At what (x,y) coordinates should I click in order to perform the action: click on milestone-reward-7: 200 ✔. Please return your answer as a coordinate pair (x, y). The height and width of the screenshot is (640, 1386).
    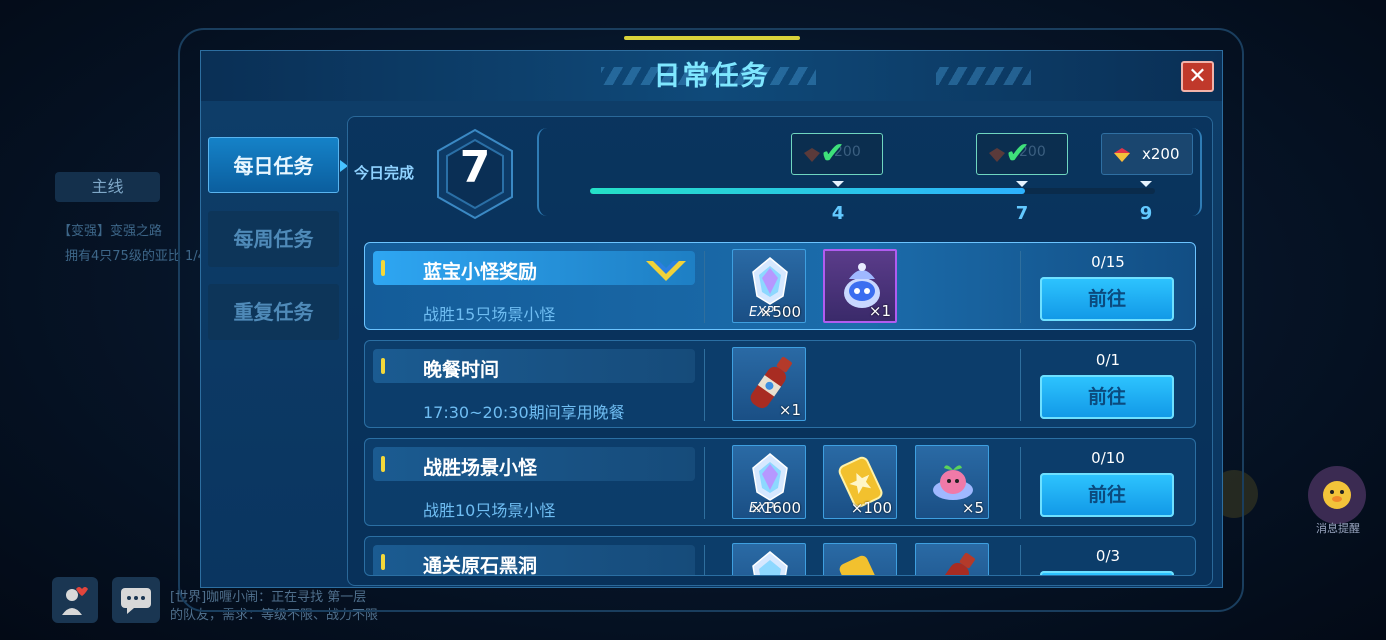
    Looking at the image, I should click on (1022, 154).